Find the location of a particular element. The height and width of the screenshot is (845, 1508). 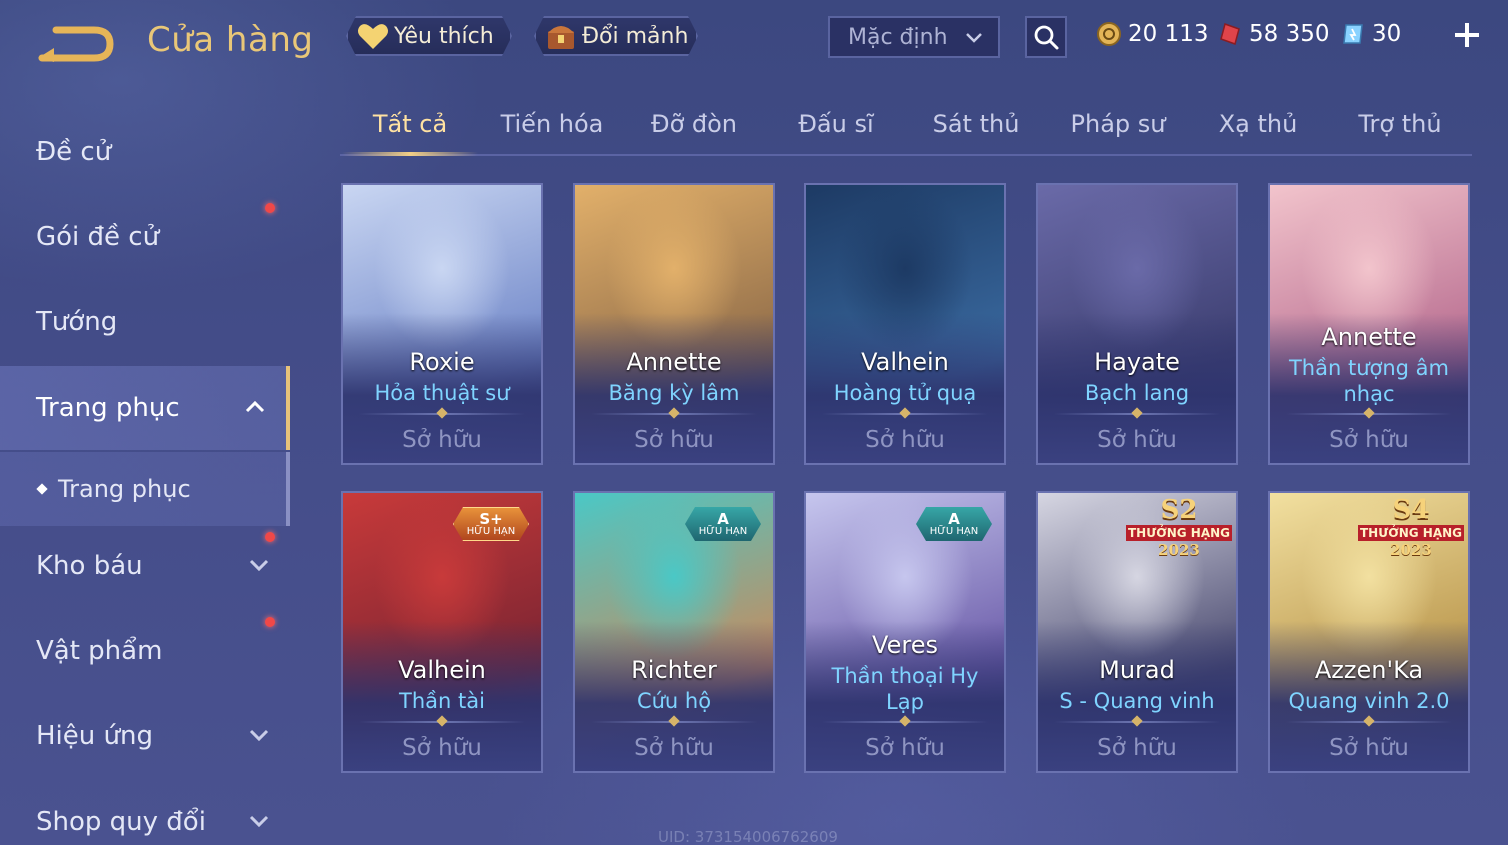

add-currency-button is located at coordinates (1467, 35).